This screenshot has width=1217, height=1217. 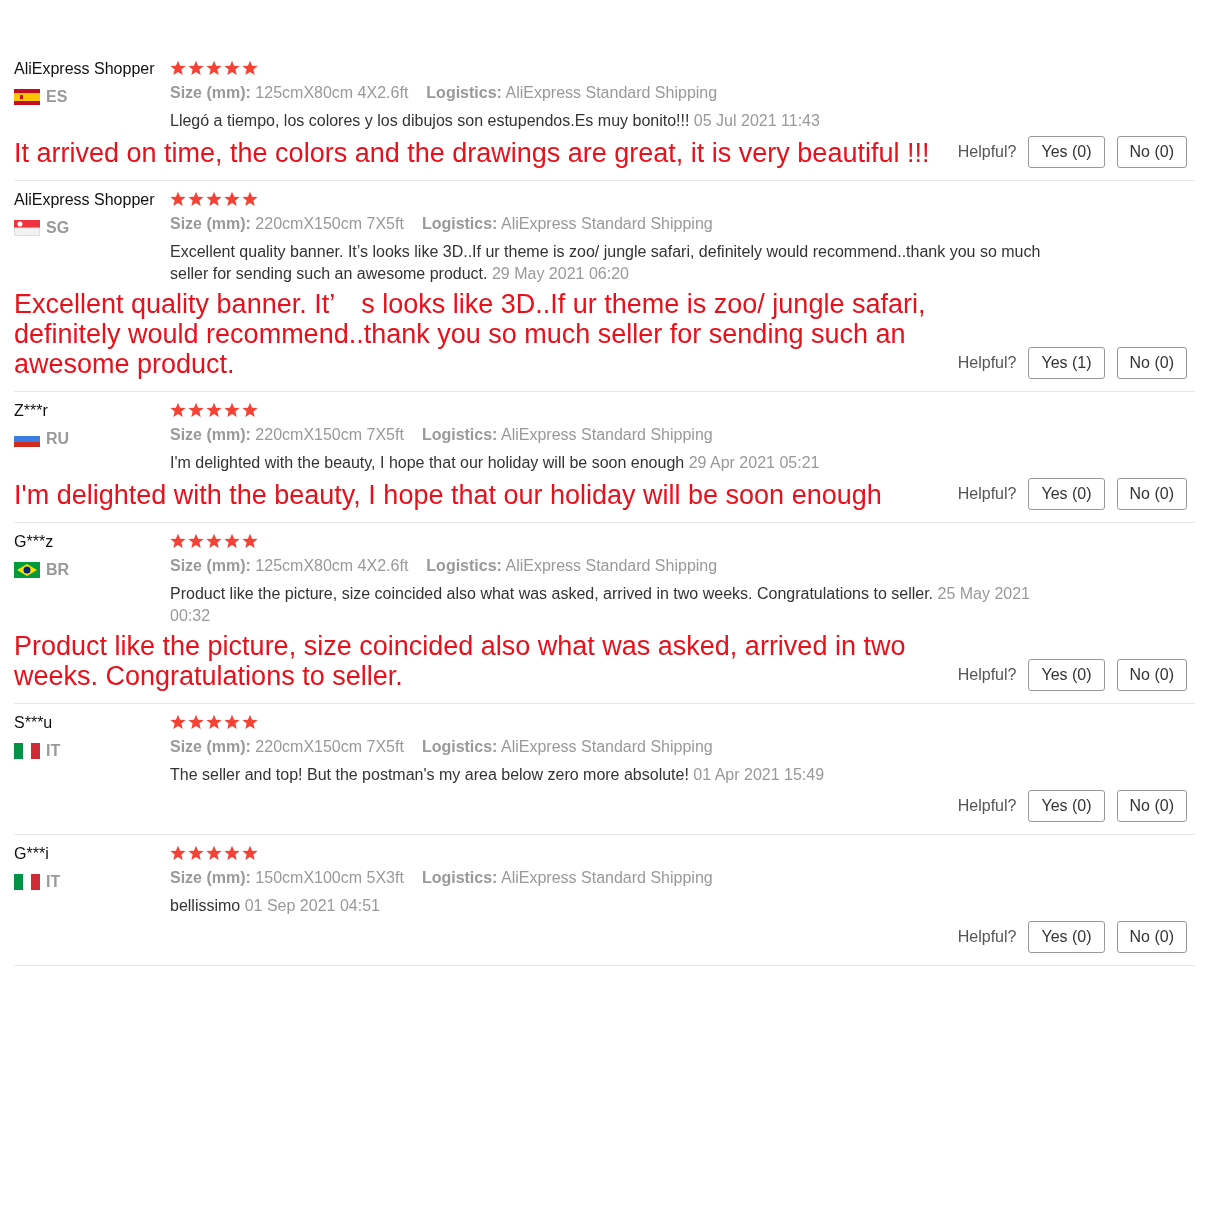 I want to click on reviewer-name: S***u, so click(x=34, y=723).